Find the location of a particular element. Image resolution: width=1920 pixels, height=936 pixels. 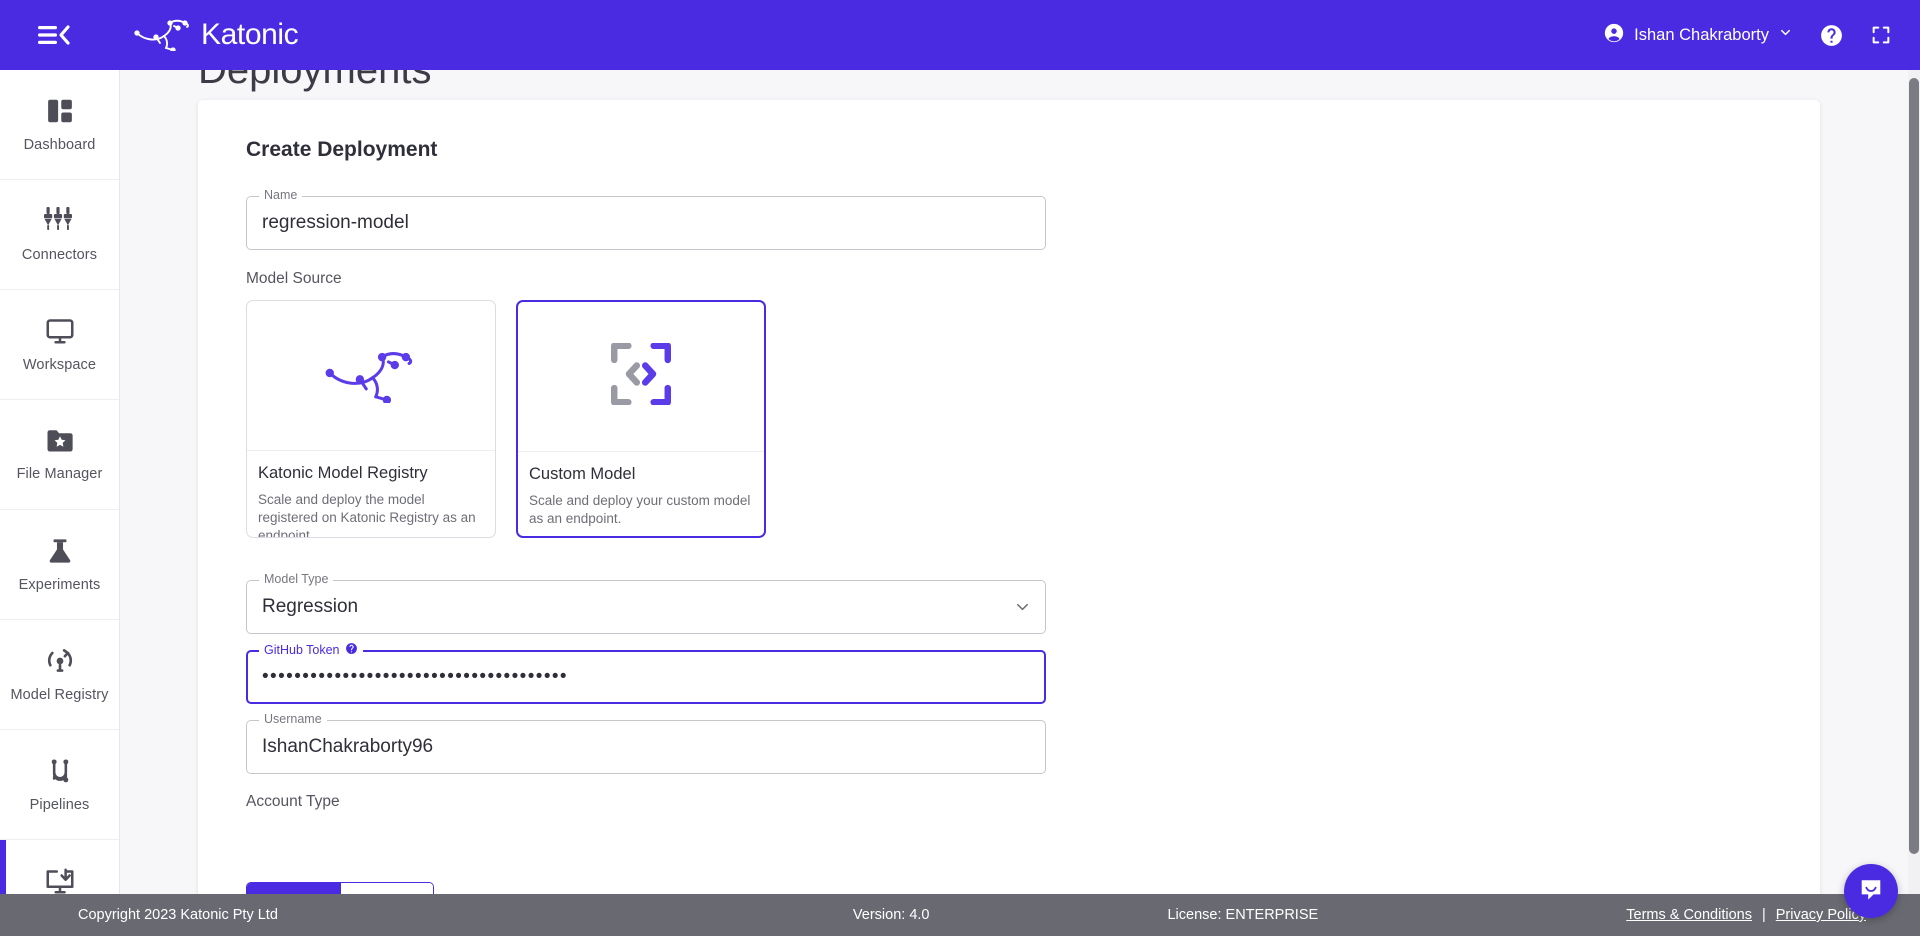

model-type-select-value: Regression is located at coordinates (632, 607).